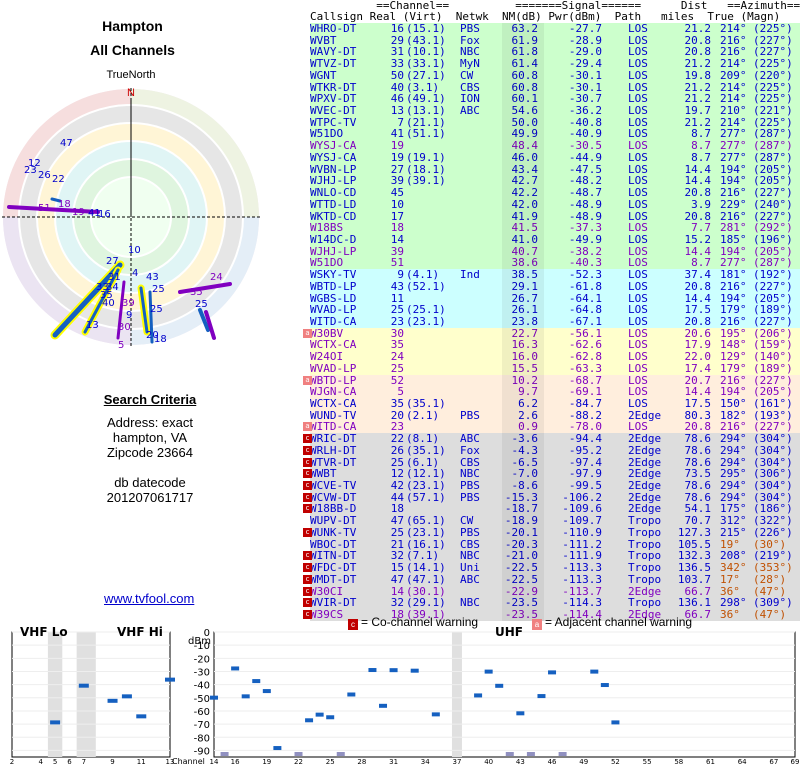 Image resolution: width=800 pixels, height=768 pixels. What do you see at coordinates (426, 521) in the screenshot?
I see `cell-virt: (65.1)` at bounding box center [426, 521].